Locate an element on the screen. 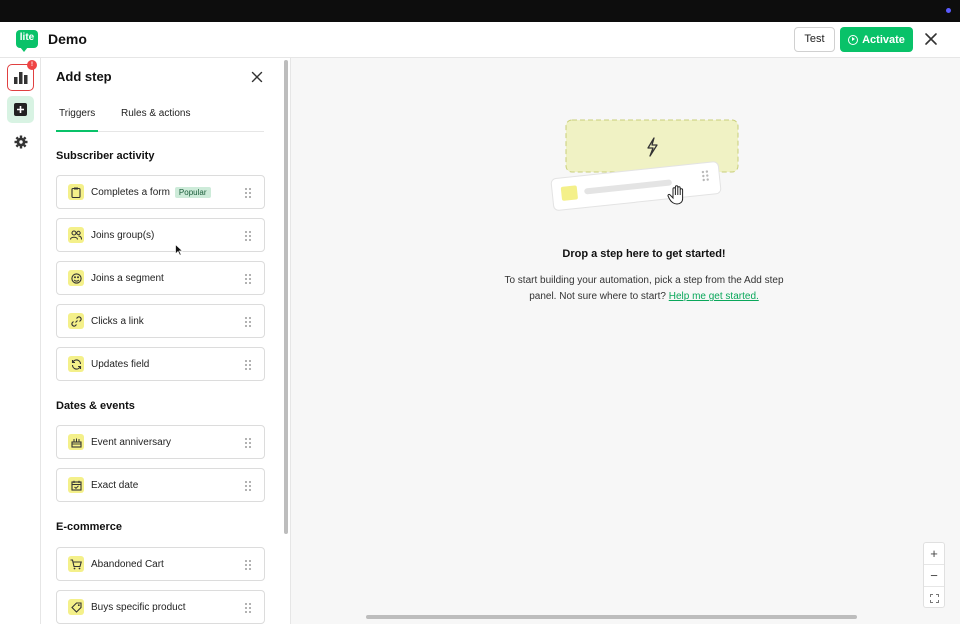 Image resolution: width=960 pixels, height=624 pixels. link-icon is located at coordinates (76, 321).